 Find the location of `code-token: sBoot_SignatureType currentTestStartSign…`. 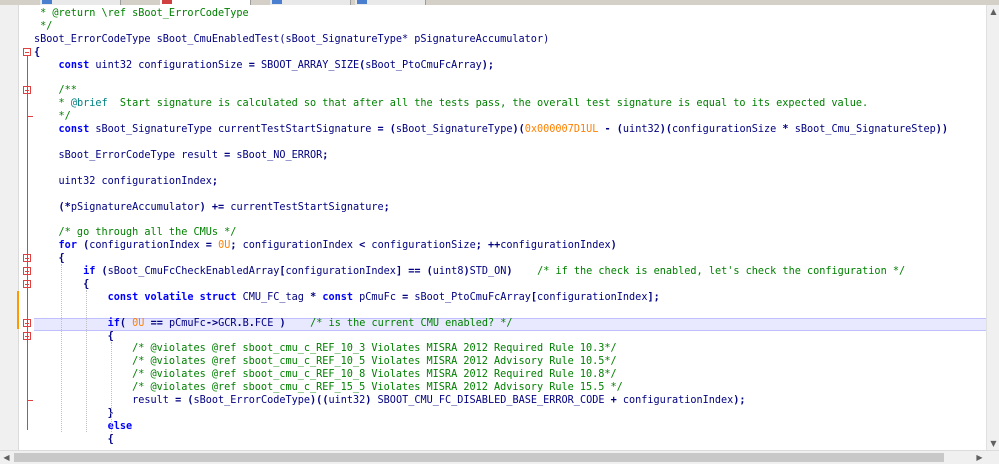

code-token: sBoot_SignatureType currentTestStartSign… is located at coordinates (233, 130).